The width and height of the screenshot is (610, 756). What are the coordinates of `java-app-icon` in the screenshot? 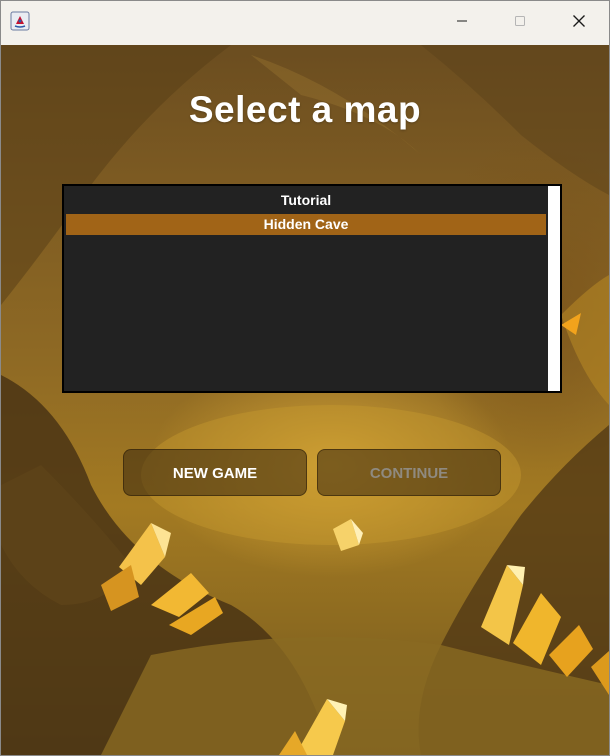 It's located at (20, 21).